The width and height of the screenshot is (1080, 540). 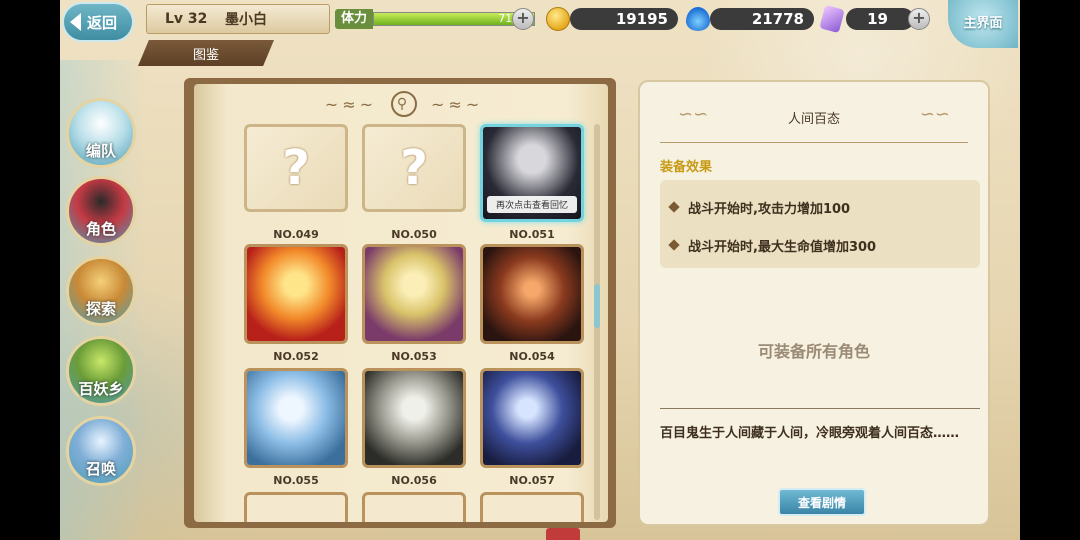 I want to click on soul-flame-counter: 21778, so click(x=762, y=19).